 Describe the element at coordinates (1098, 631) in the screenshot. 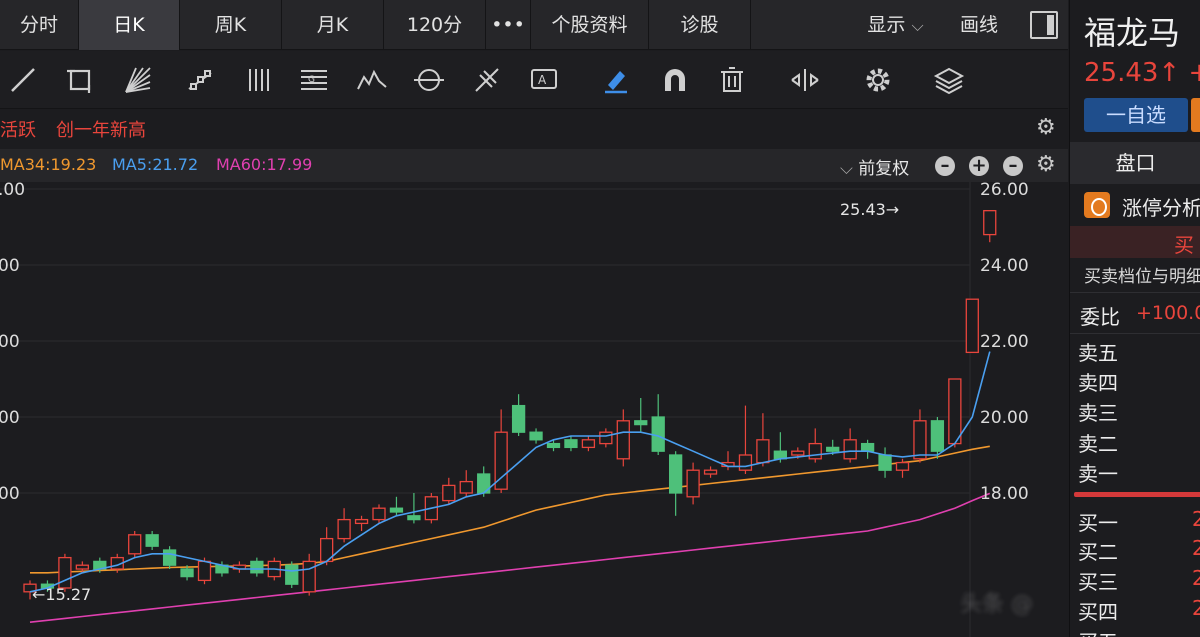

I see `buy-level-5: 买五` at that location.